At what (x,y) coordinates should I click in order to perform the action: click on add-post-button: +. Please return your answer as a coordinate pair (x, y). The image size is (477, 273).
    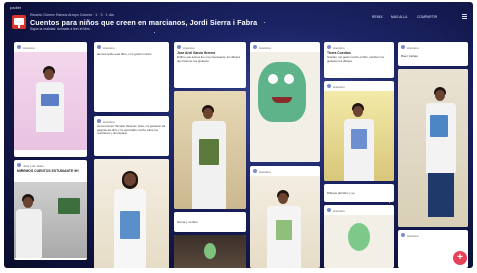
    Looking at the image, I should click on (460, 258).